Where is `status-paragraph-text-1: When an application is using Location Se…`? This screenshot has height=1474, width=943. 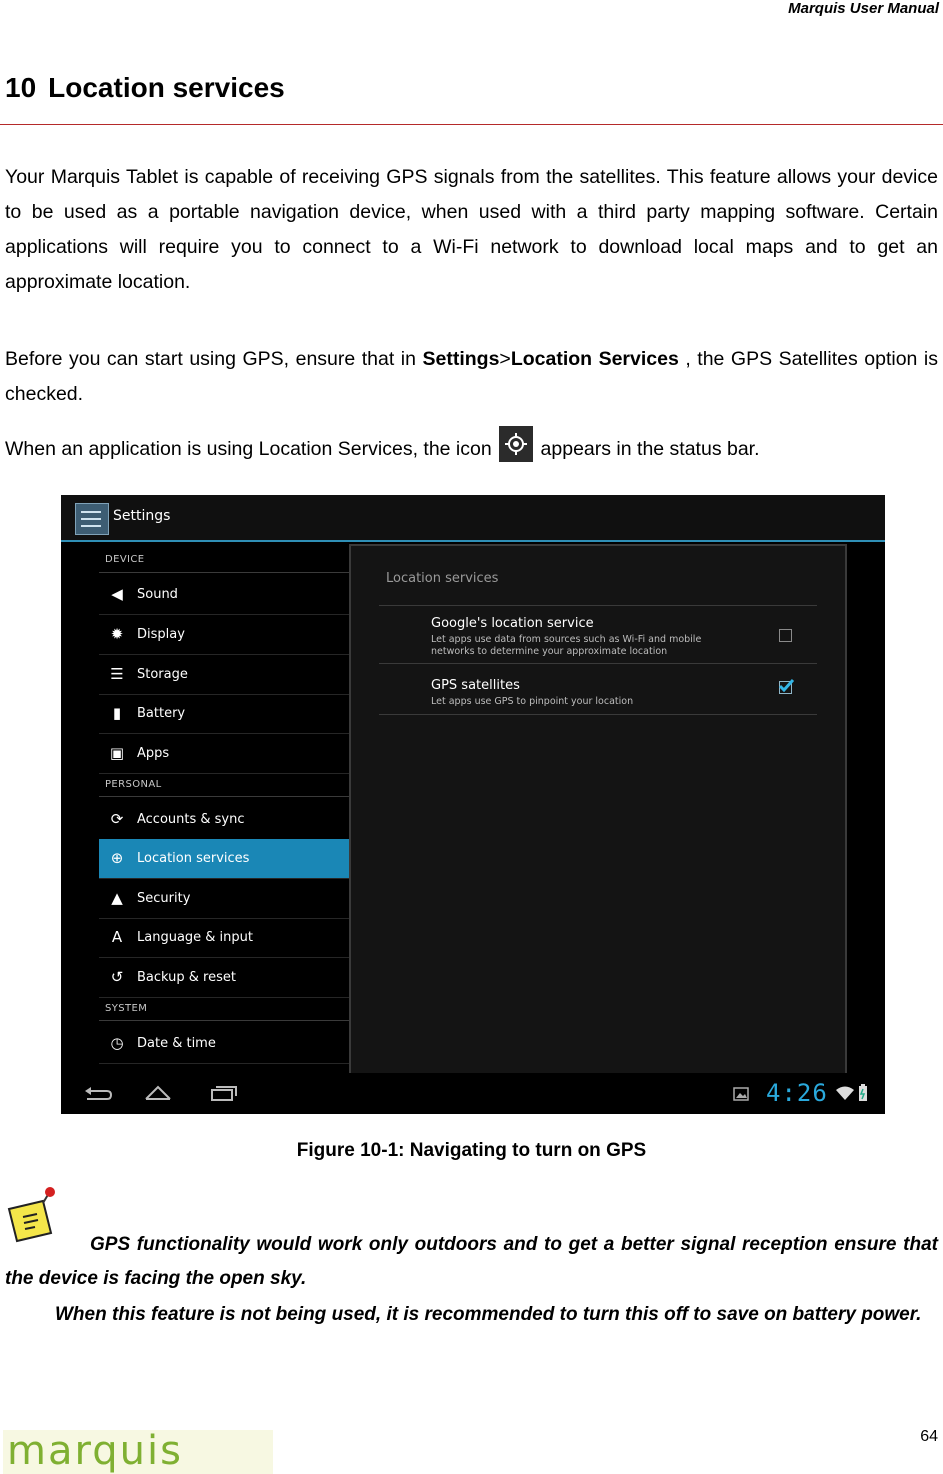
status-paragraph-text-1: When an application is using Location Se… is located at coordinates (251, 449).